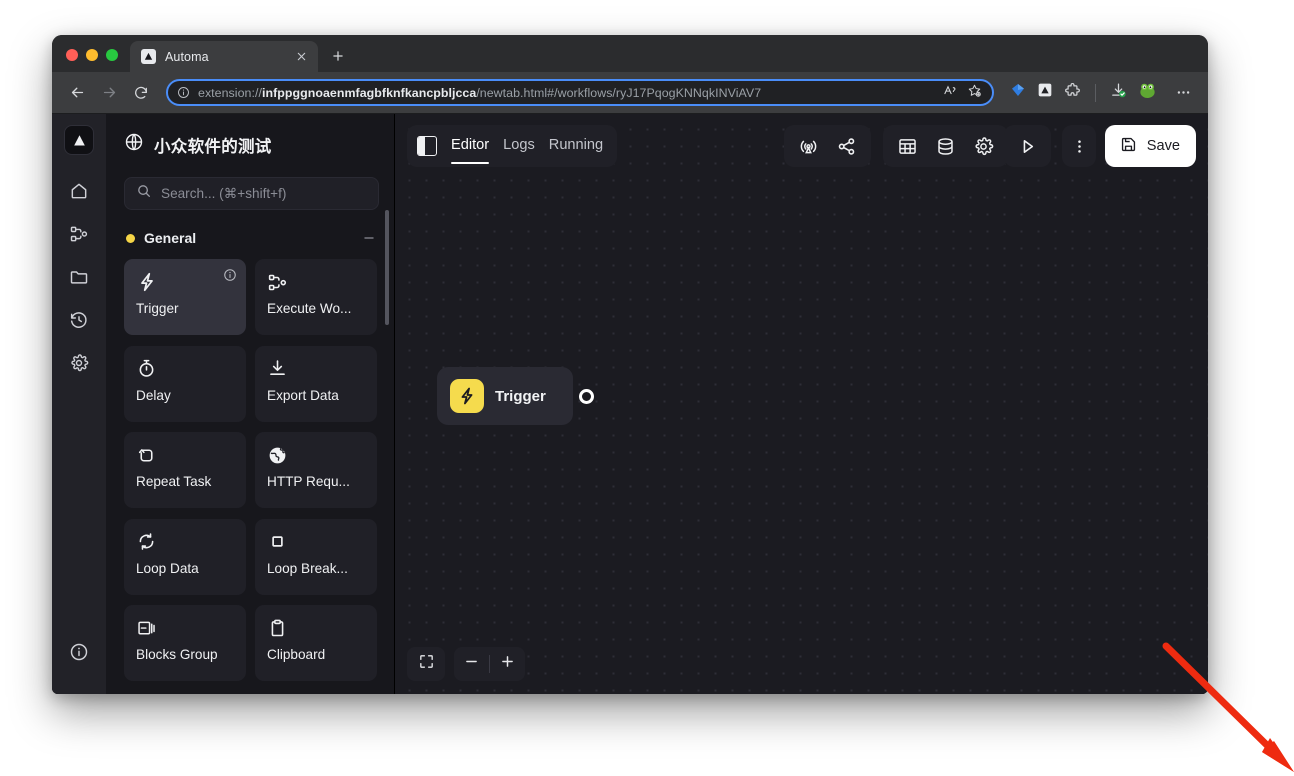 The height and width of the screenshot is (776, 1294). Describe the element at coordinates (974, 93) in the screenshot. I see `star-add-icon` at that location.